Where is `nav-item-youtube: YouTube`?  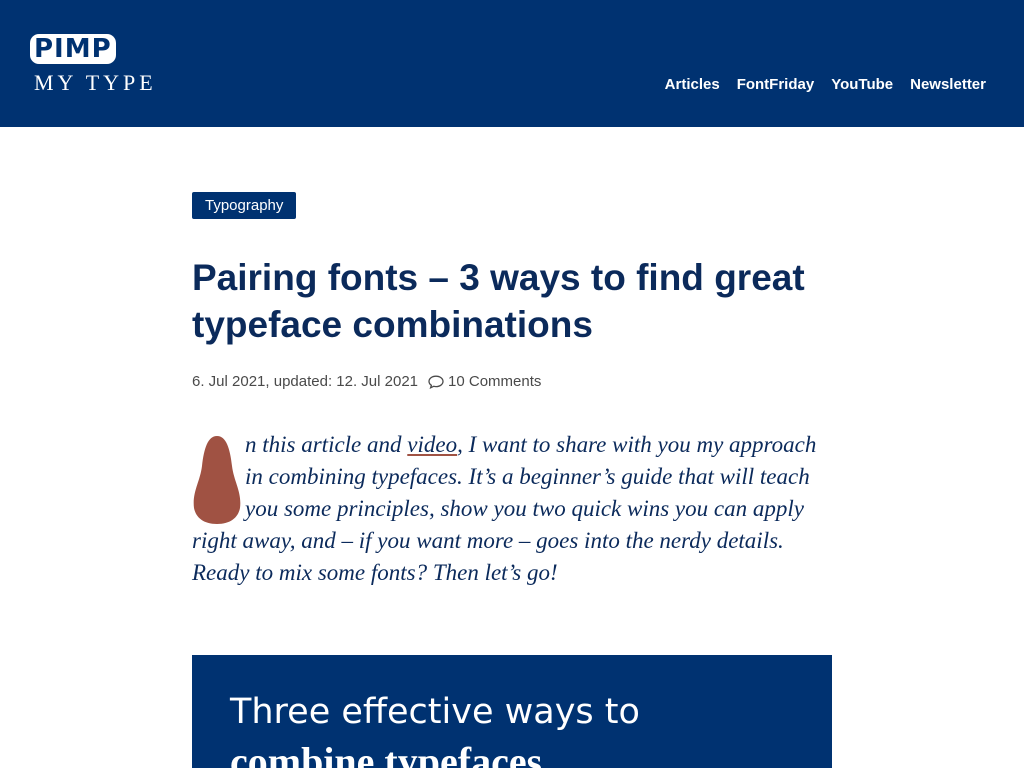 nav-item-youtube: YouTube is located at coordinates (862, 85).